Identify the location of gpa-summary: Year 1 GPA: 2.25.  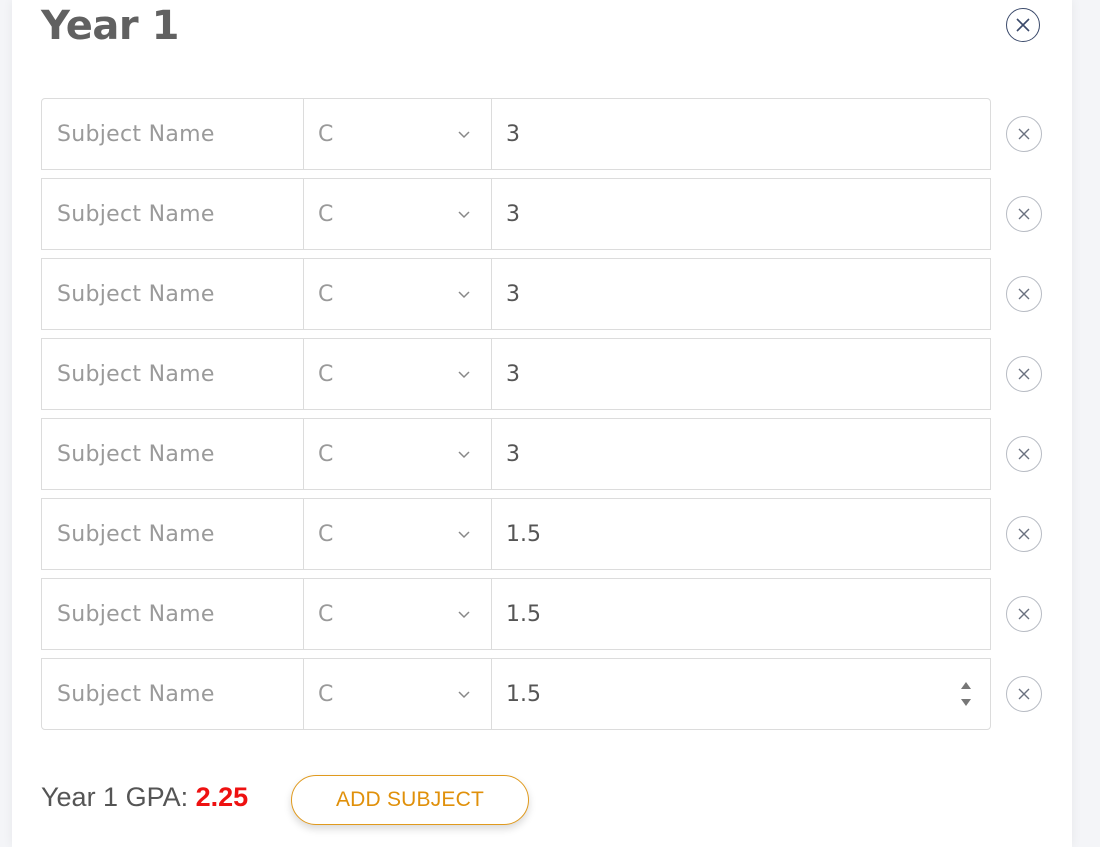
(144, 797).